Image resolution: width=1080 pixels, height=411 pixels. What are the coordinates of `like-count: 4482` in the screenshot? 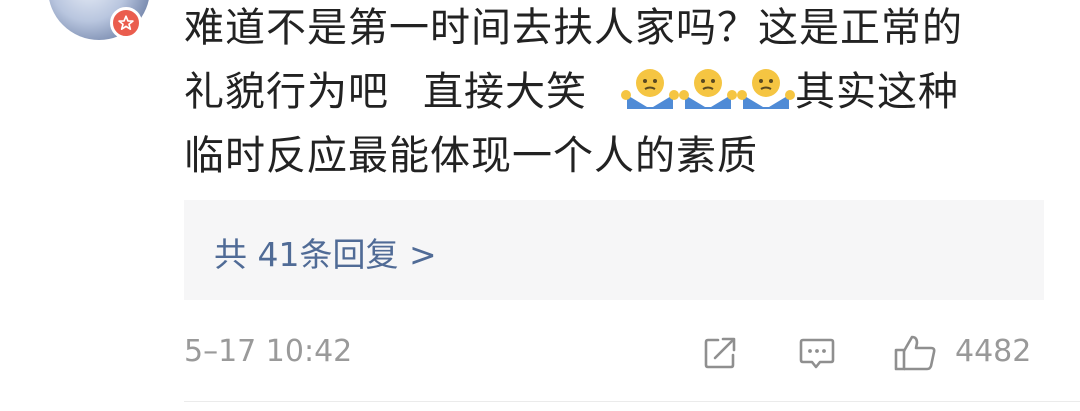 It's located at (993, 351).